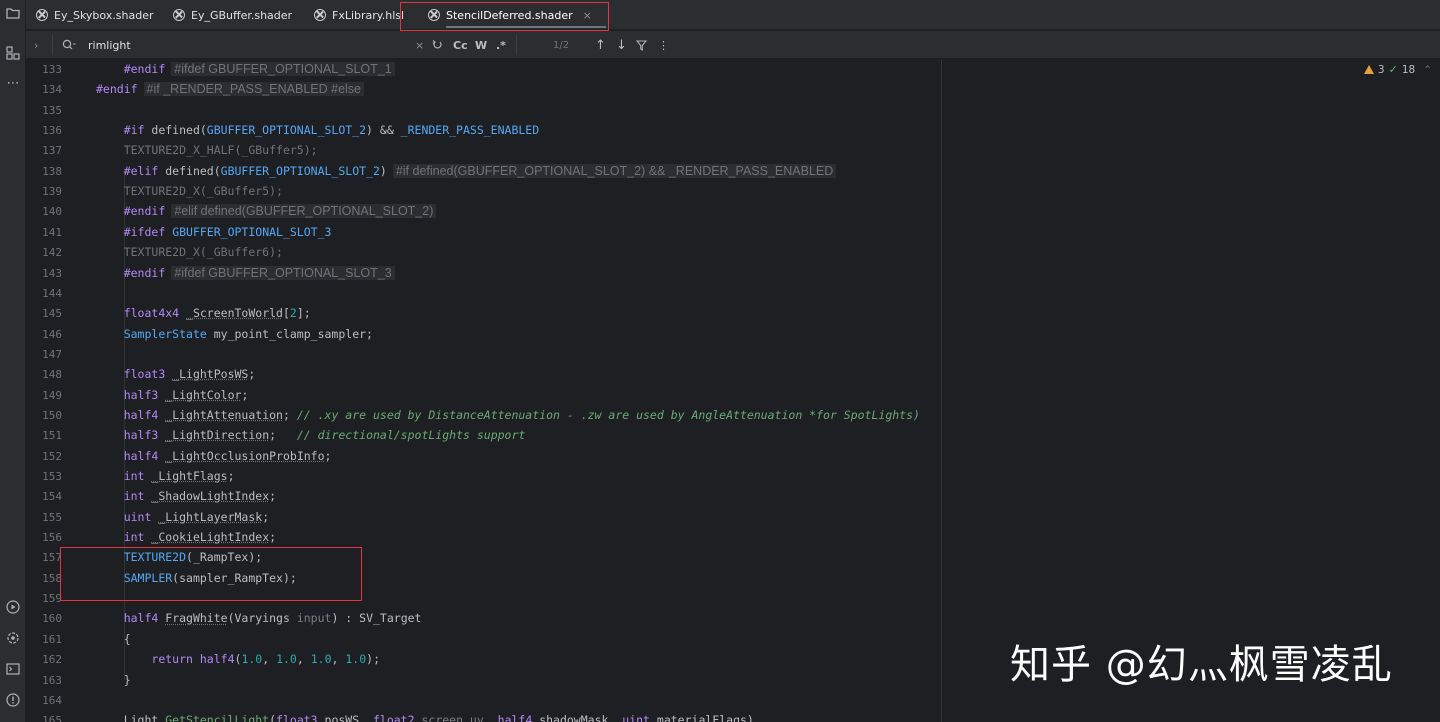 This screenshot has height=722, width=1440. Describe the element at coordinates (941, 391) in the screenshot. I see `right-margin-guide` at that location.